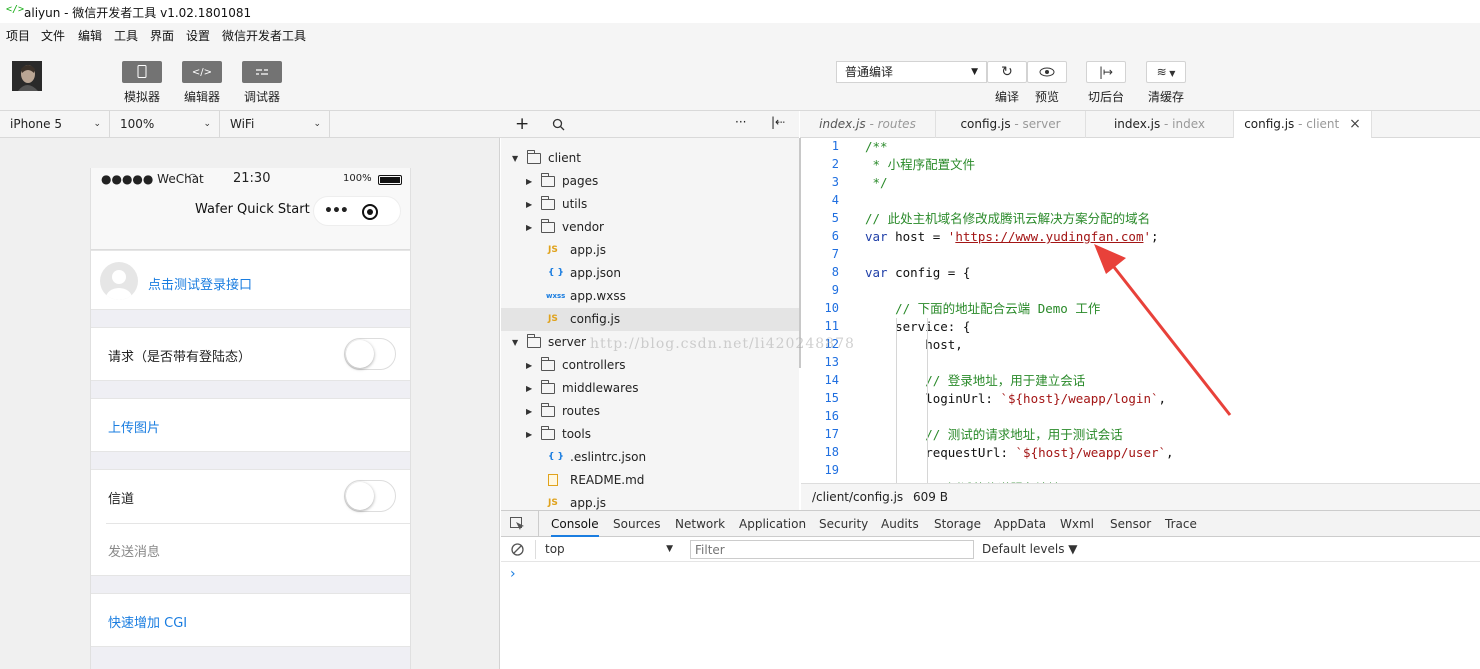  What do you see at coordinates (126, 35) in the screenshot?
I see `menu-item-tools: 工具` at bounding box center [126, 35].